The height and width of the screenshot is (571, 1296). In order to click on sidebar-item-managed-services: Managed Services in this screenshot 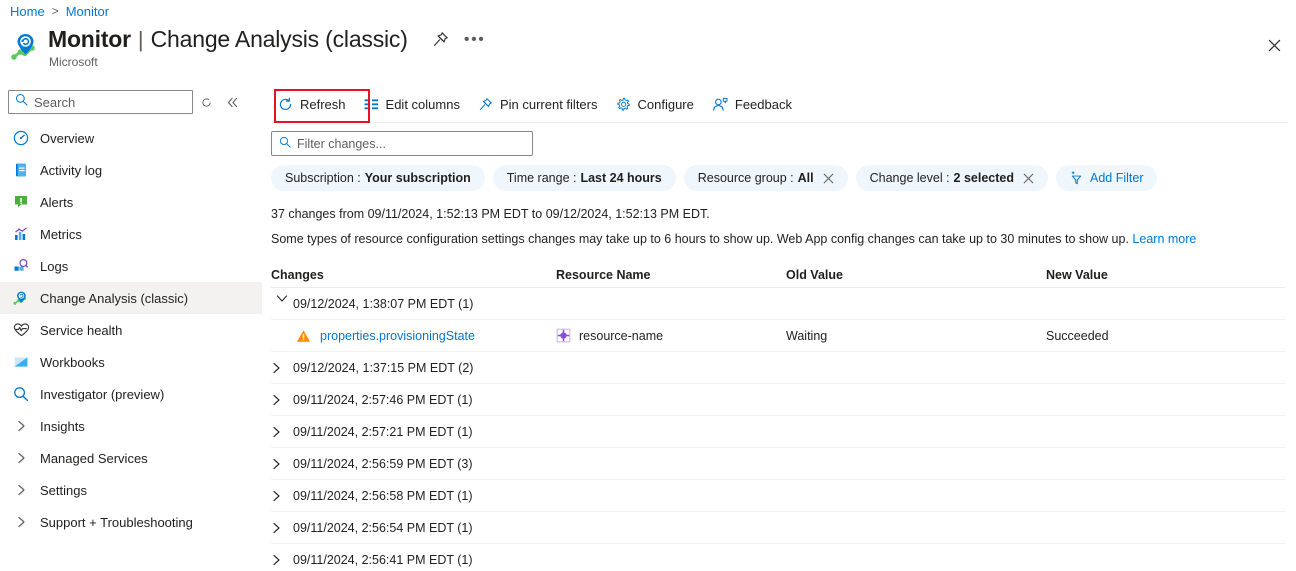, I will do `click(131, 458)`.